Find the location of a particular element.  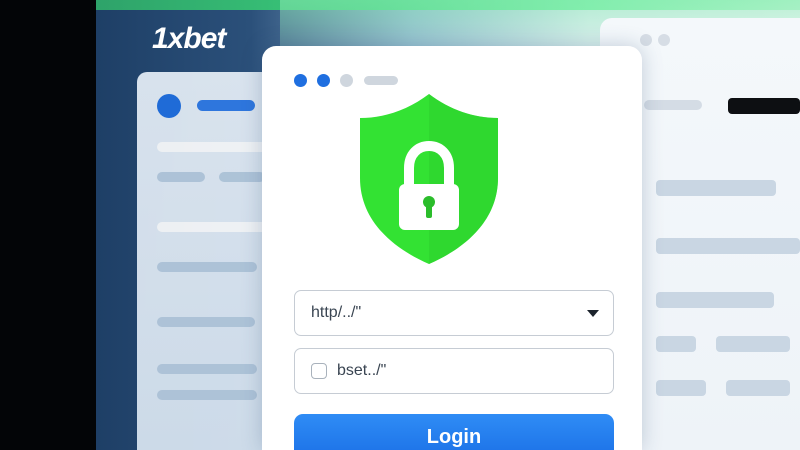

panel-title-placeholder is located at coordinates (226, 105).